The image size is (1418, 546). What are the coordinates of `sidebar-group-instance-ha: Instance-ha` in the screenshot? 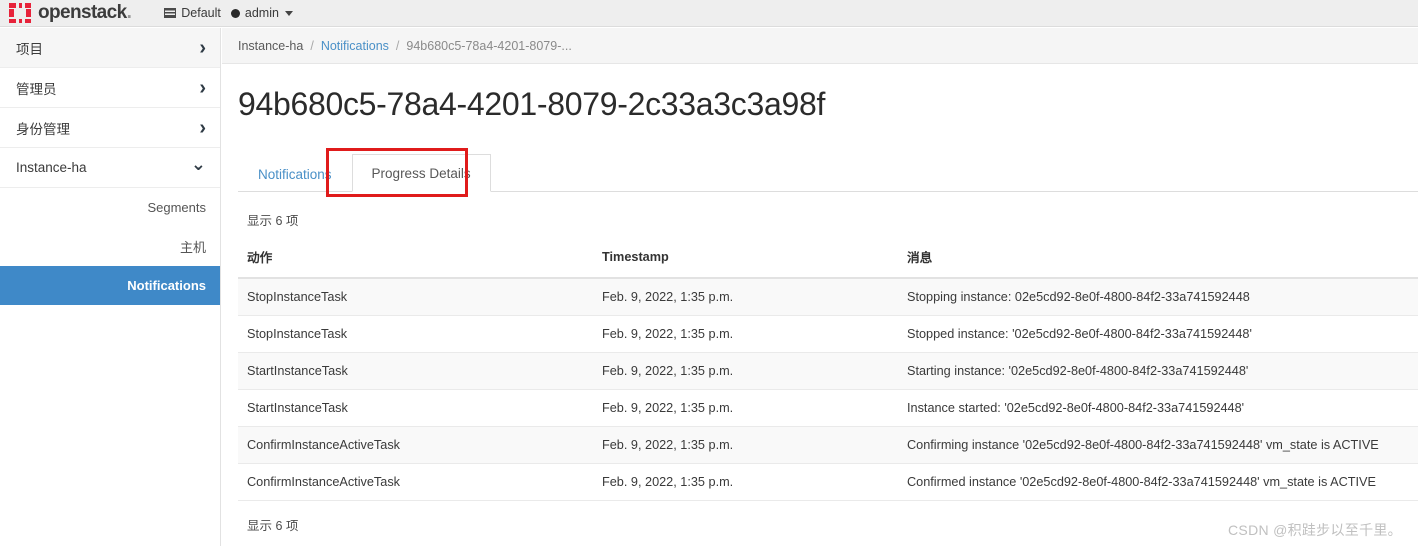 It's located at (110, 168).